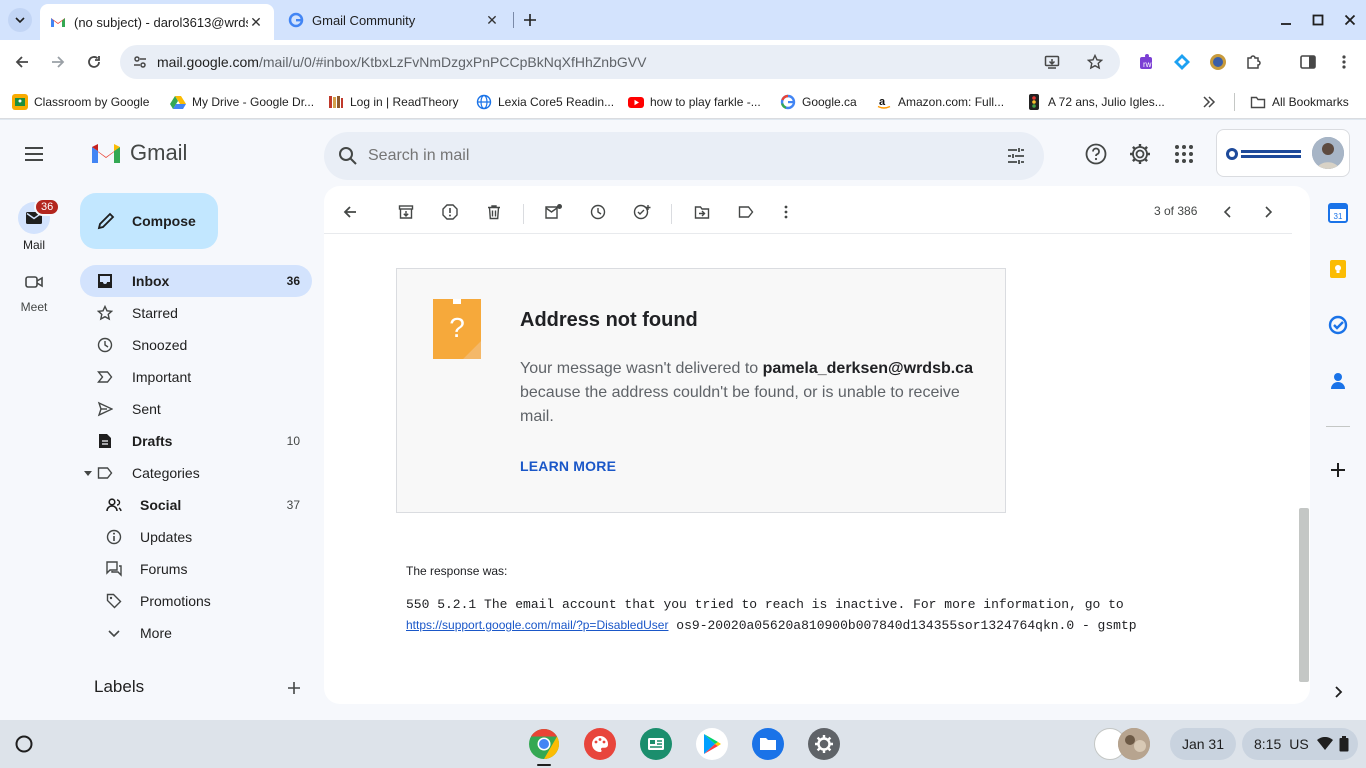 The image size is (1366, 768). I want to click on nav-starred: Starred, so click(196, 313).